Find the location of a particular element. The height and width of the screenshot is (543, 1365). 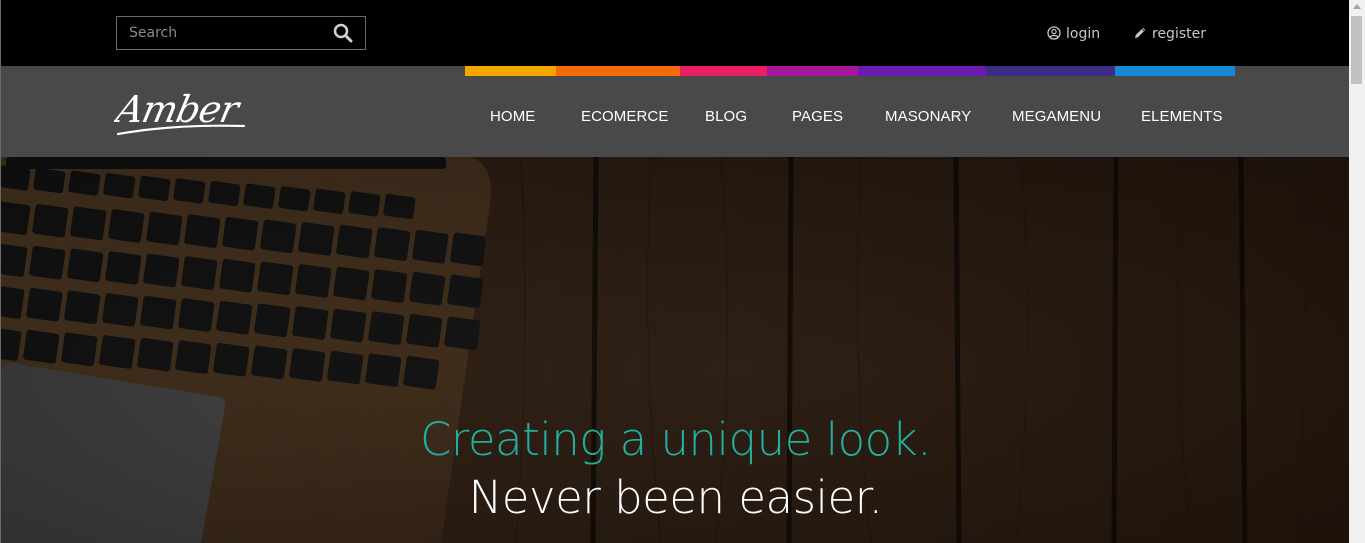

nav-item-pages: PAGES is located at coordinates (817, 117).